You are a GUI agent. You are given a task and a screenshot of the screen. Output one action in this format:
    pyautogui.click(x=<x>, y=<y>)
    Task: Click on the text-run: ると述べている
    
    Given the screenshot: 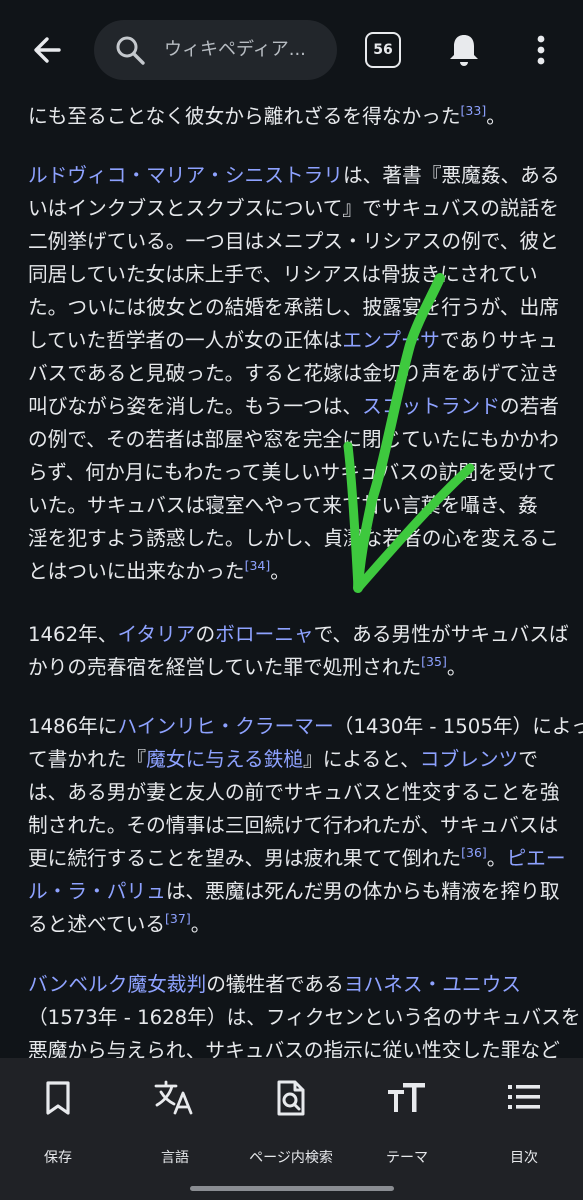 What is the action you would take?
    pyautogui.click(x=97, y=924)
    